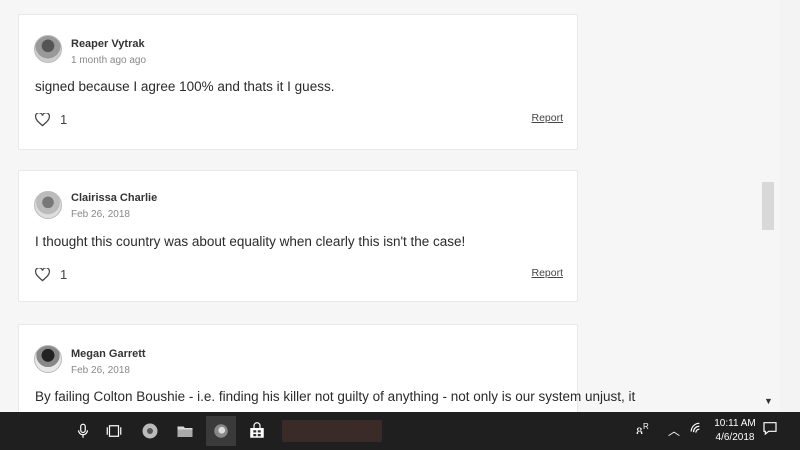  I want to click on scroll-down-icon: ▼, so click(768, 401).